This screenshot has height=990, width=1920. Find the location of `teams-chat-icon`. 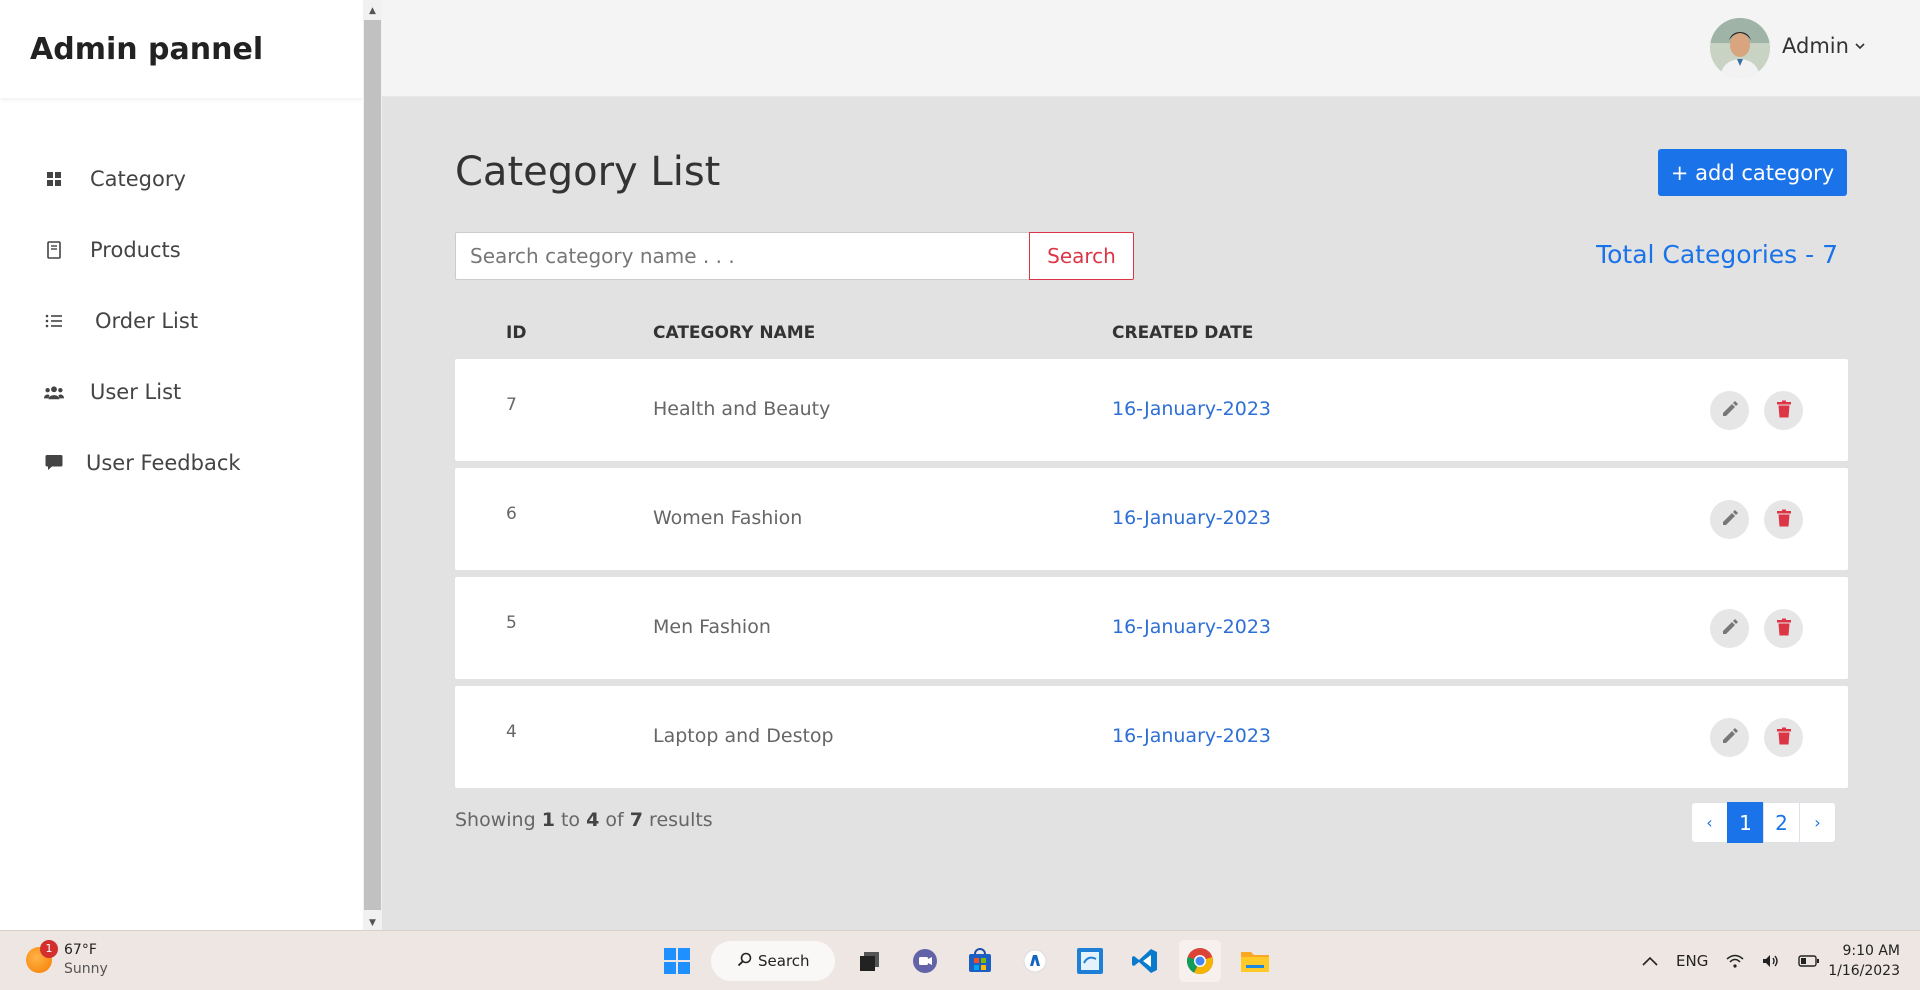

teams-chat-icon is located at coordinates (925, 961).